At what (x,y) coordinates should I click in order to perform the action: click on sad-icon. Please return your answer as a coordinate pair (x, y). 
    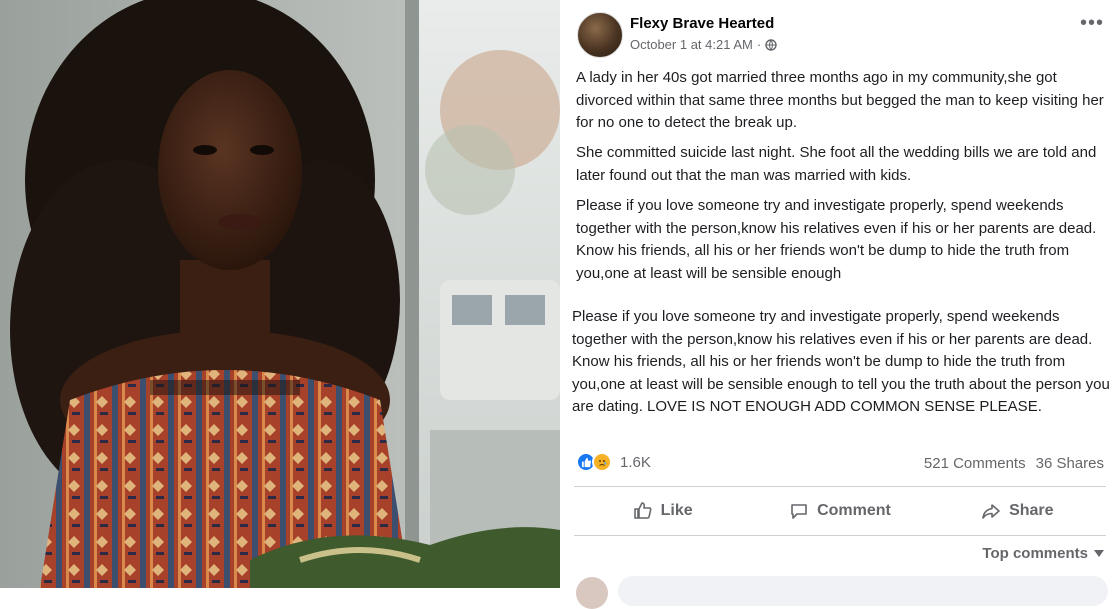
    Looking at the image, I should click on (602, 462).